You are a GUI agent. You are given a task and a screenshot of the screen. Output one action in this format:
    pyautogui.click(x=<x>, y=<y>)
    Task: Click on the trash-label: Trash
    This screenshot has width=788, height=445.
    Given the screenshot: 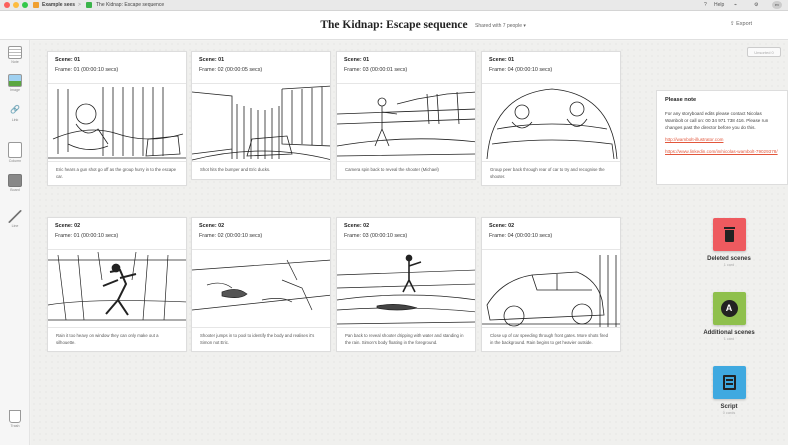 What is the action you would take?
    pyautogui.click(x=15, y=426)
    